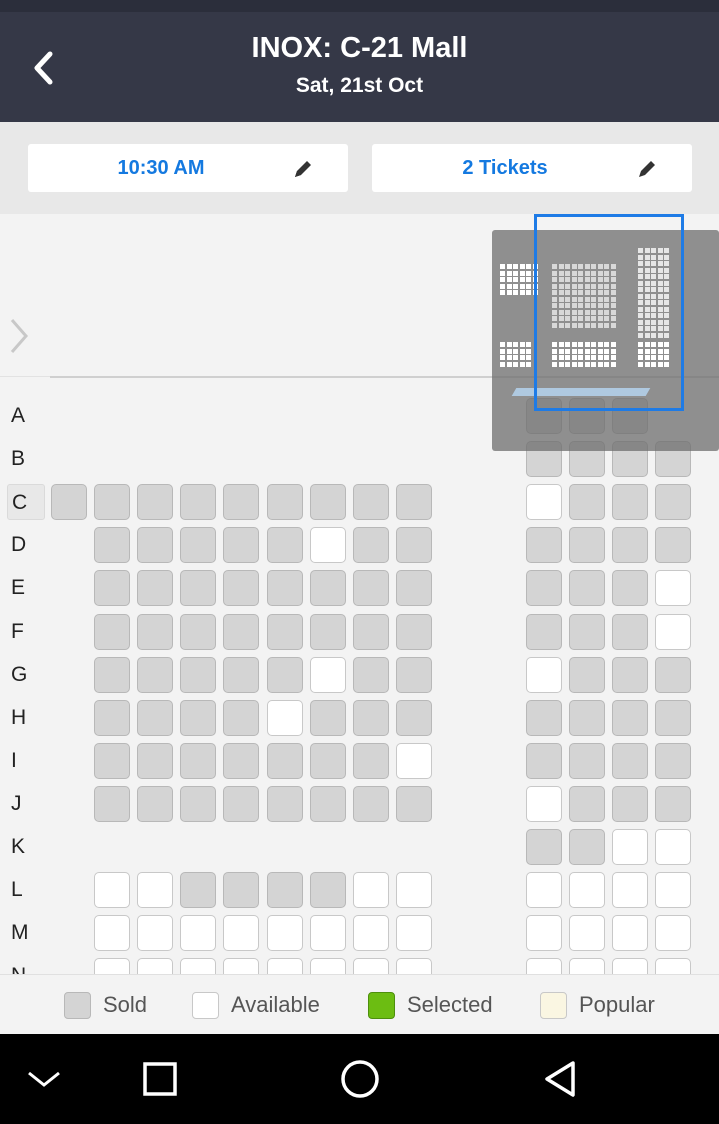  I want to click on row-label: E, so click(18, 587).